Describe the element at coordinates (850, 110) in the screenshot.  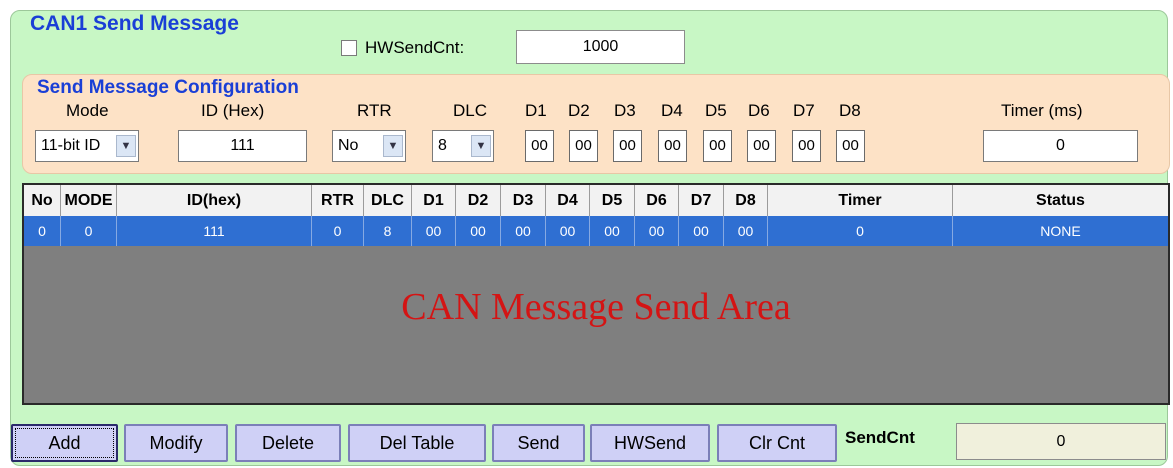
I see `d8-label: D8` at that location.